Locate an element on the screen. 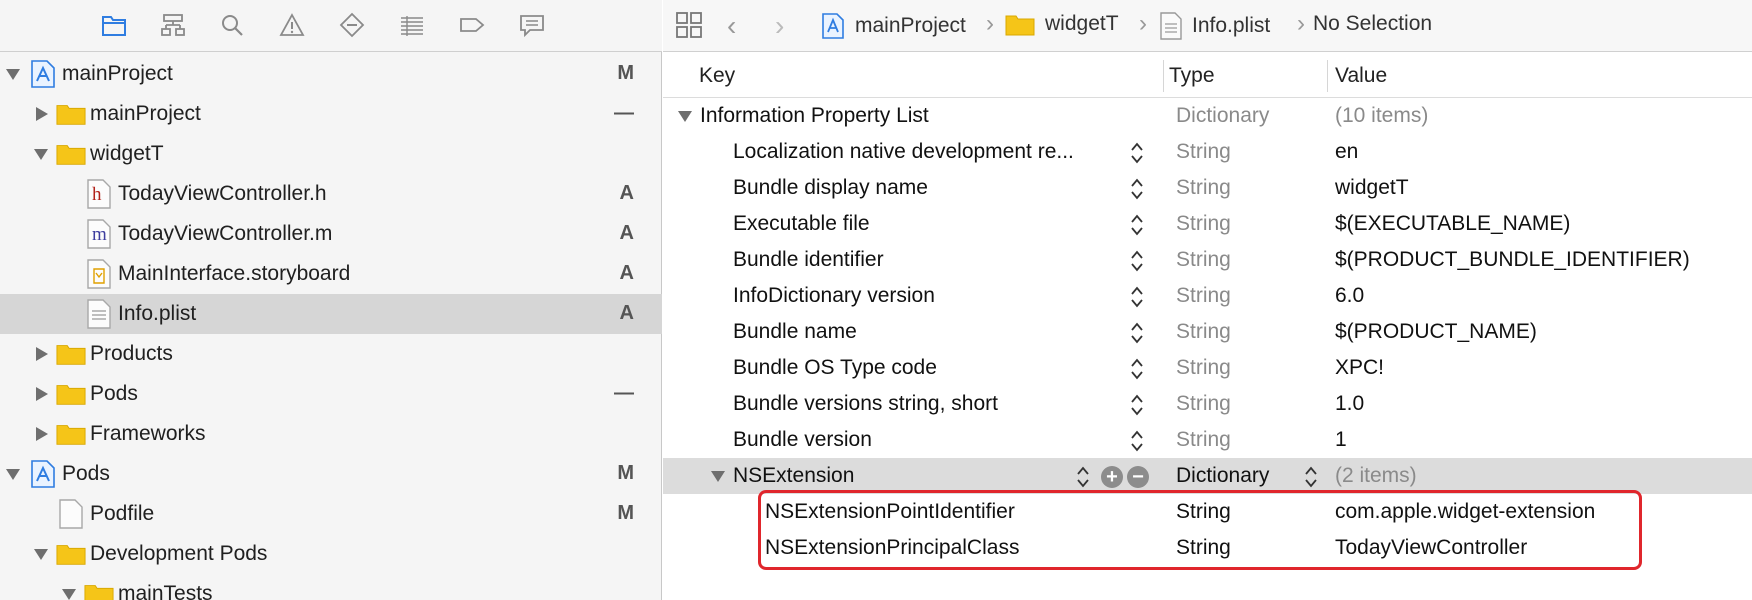  plist-value: $(PRODUCT_NAME) is located at coordinates (1436, 332).